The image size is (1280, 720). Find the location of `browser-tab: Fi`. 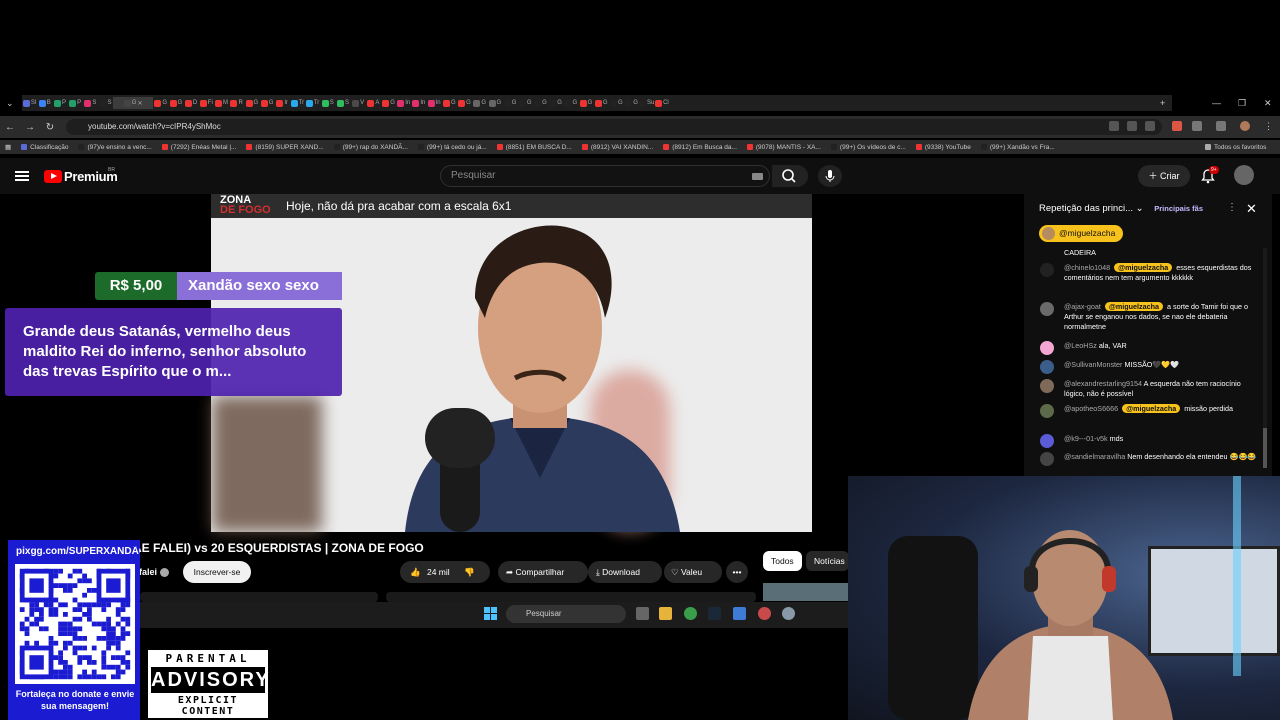

browser-tab: Fi is located at coordinates (206, 103).